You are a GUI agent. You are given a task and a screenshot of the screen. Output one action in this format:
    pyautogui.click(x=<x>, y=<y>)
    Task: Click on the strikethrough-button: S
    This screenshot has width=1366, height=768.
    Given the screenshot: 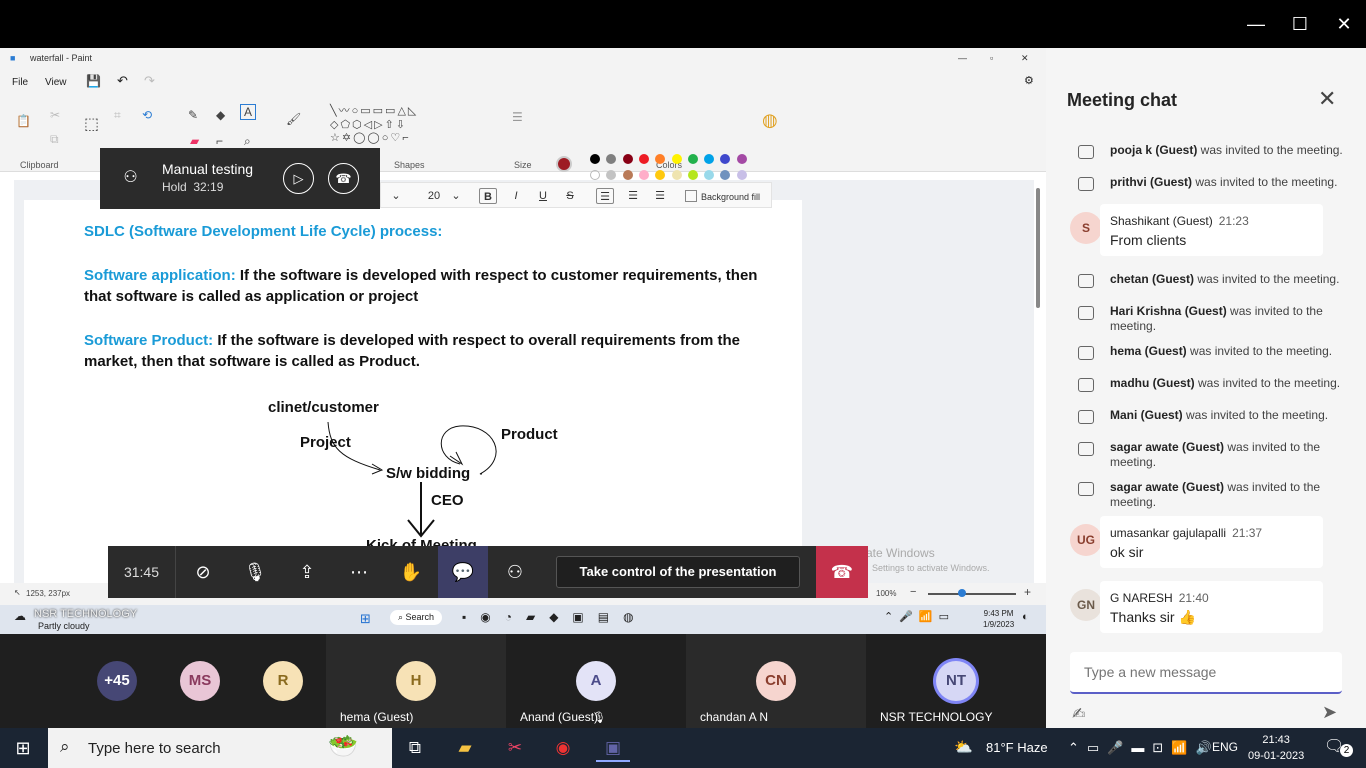 What is the action you would take?
    pyautogui.click(x=570, y=196)
    